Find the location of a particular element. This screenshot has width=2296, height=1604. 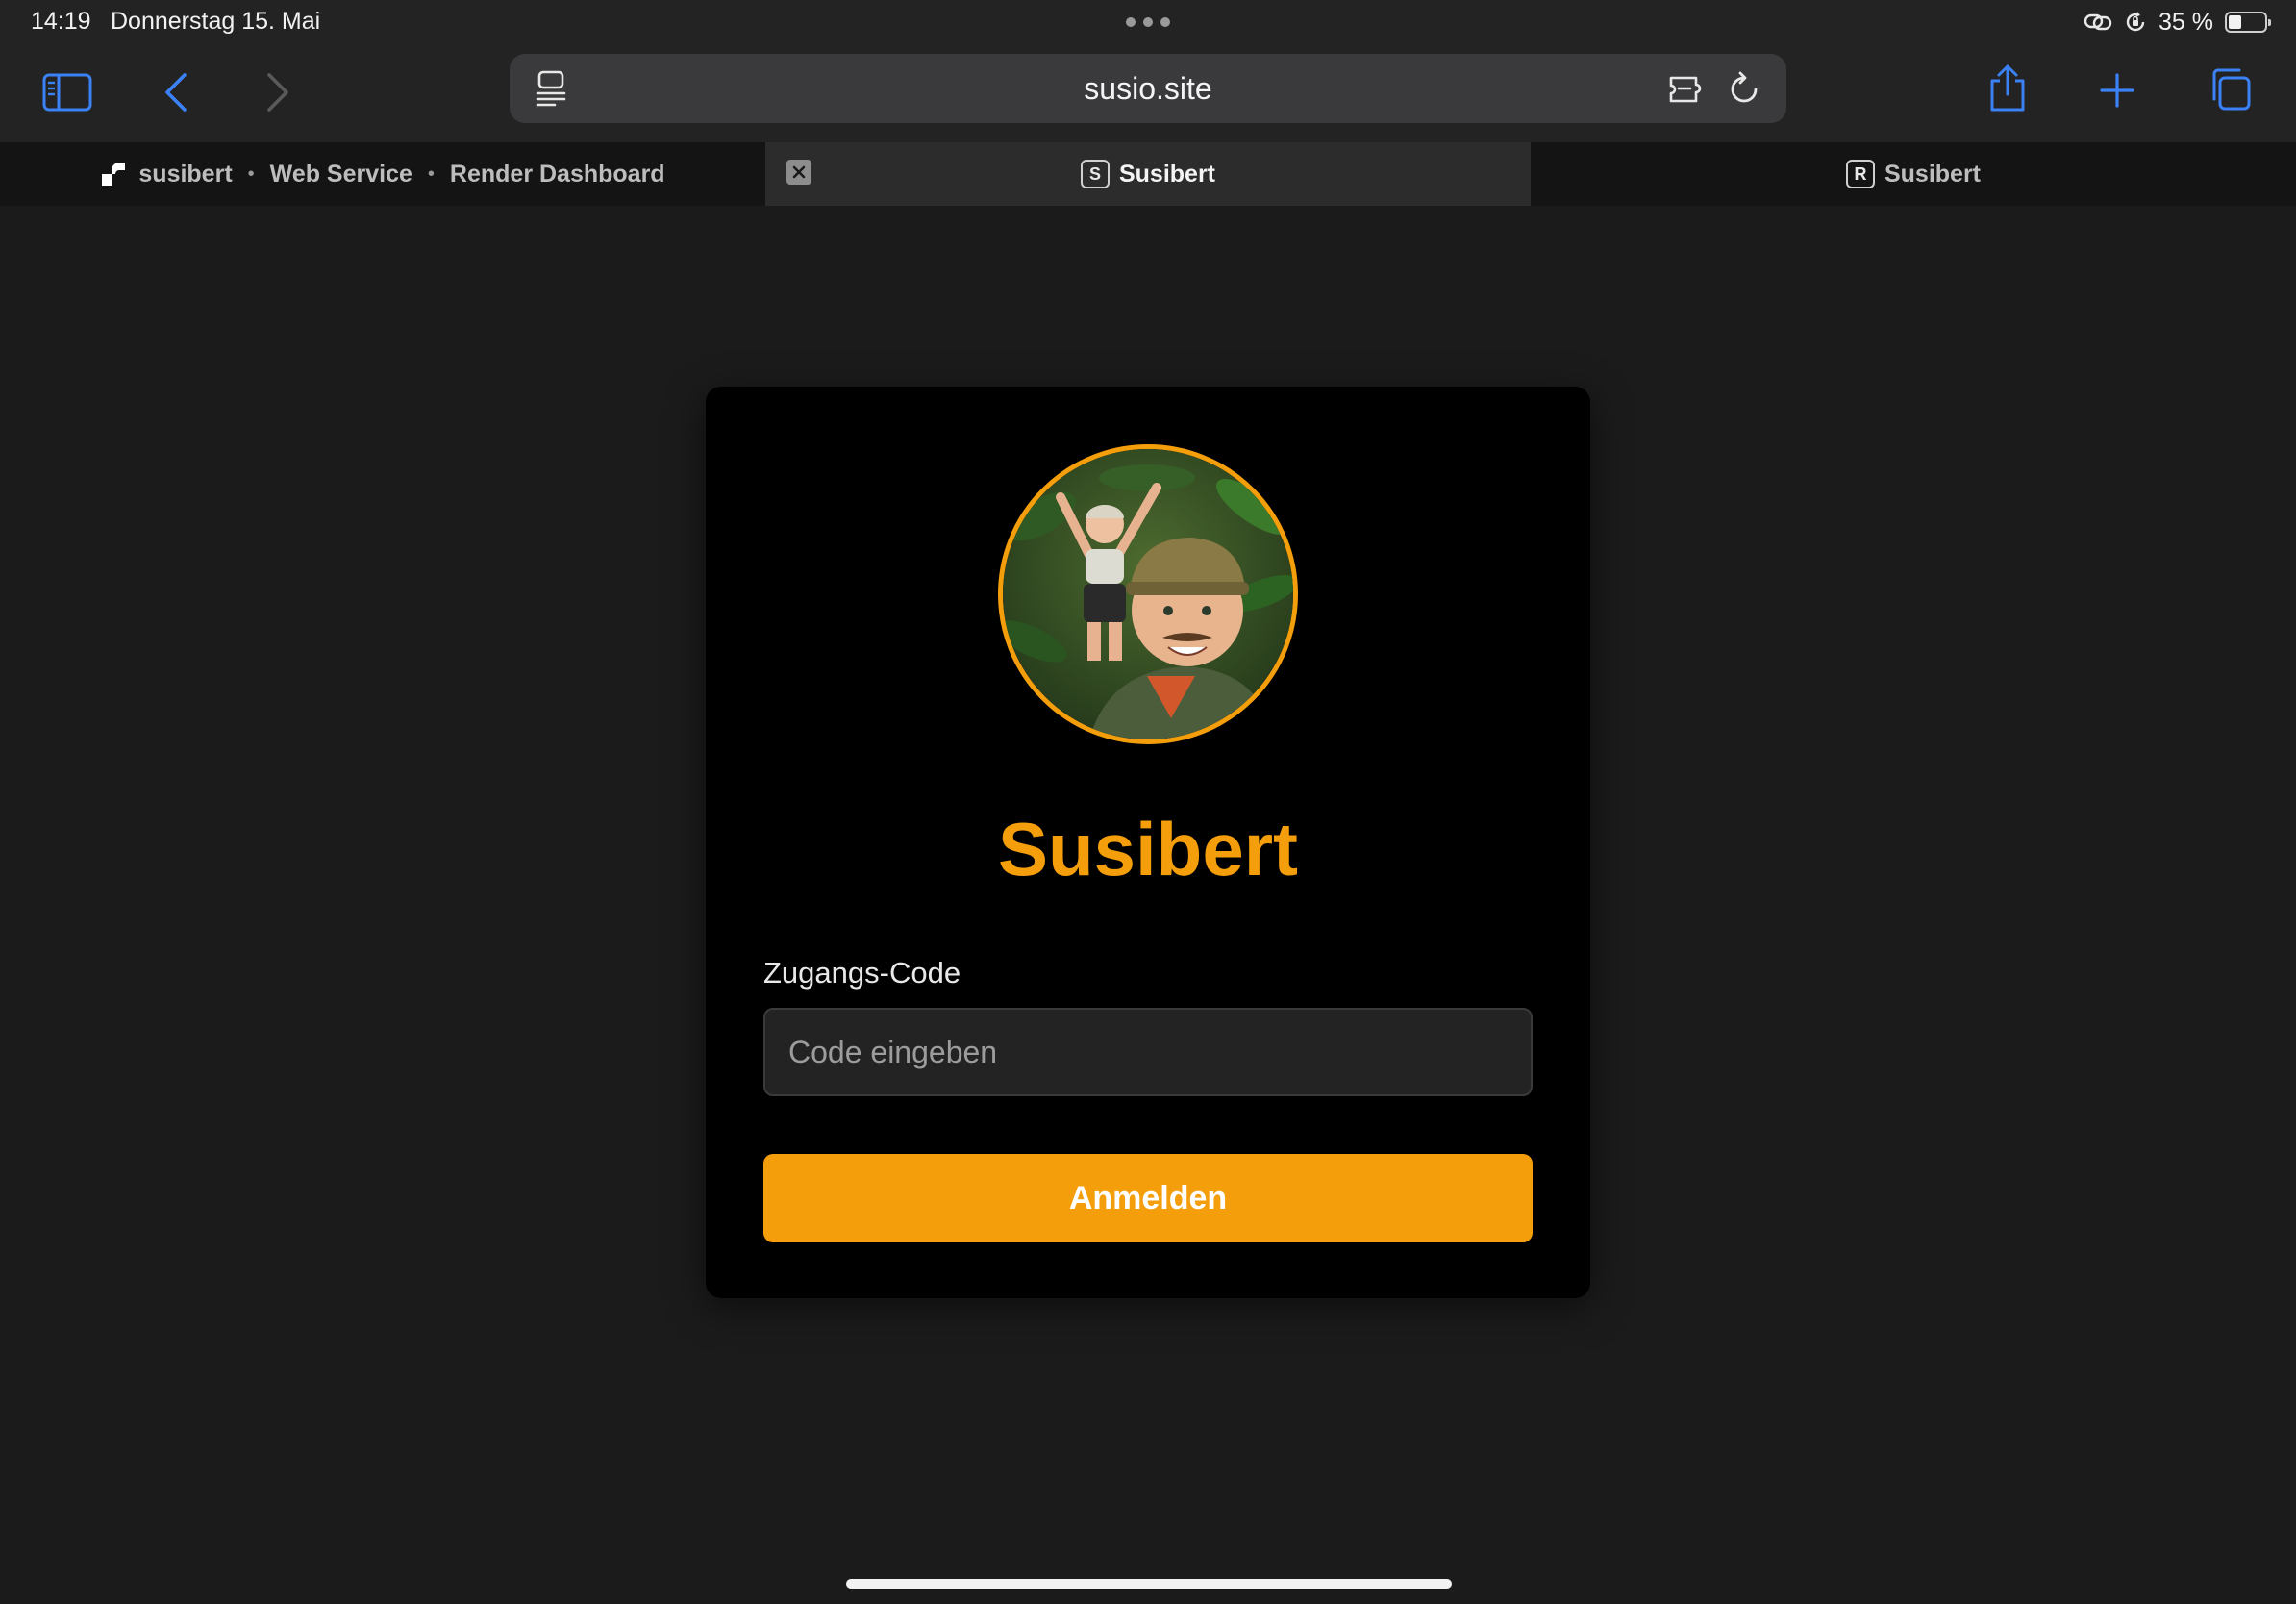

battery-percentage: 35 % is located at coordinates (2186, 22).